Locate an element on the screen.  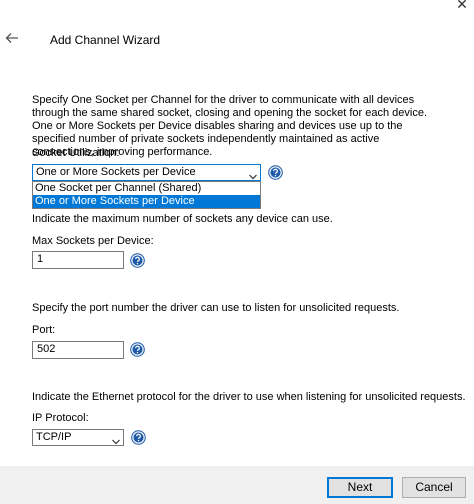
back-arrow-icon is located at coordinates (12, 38).